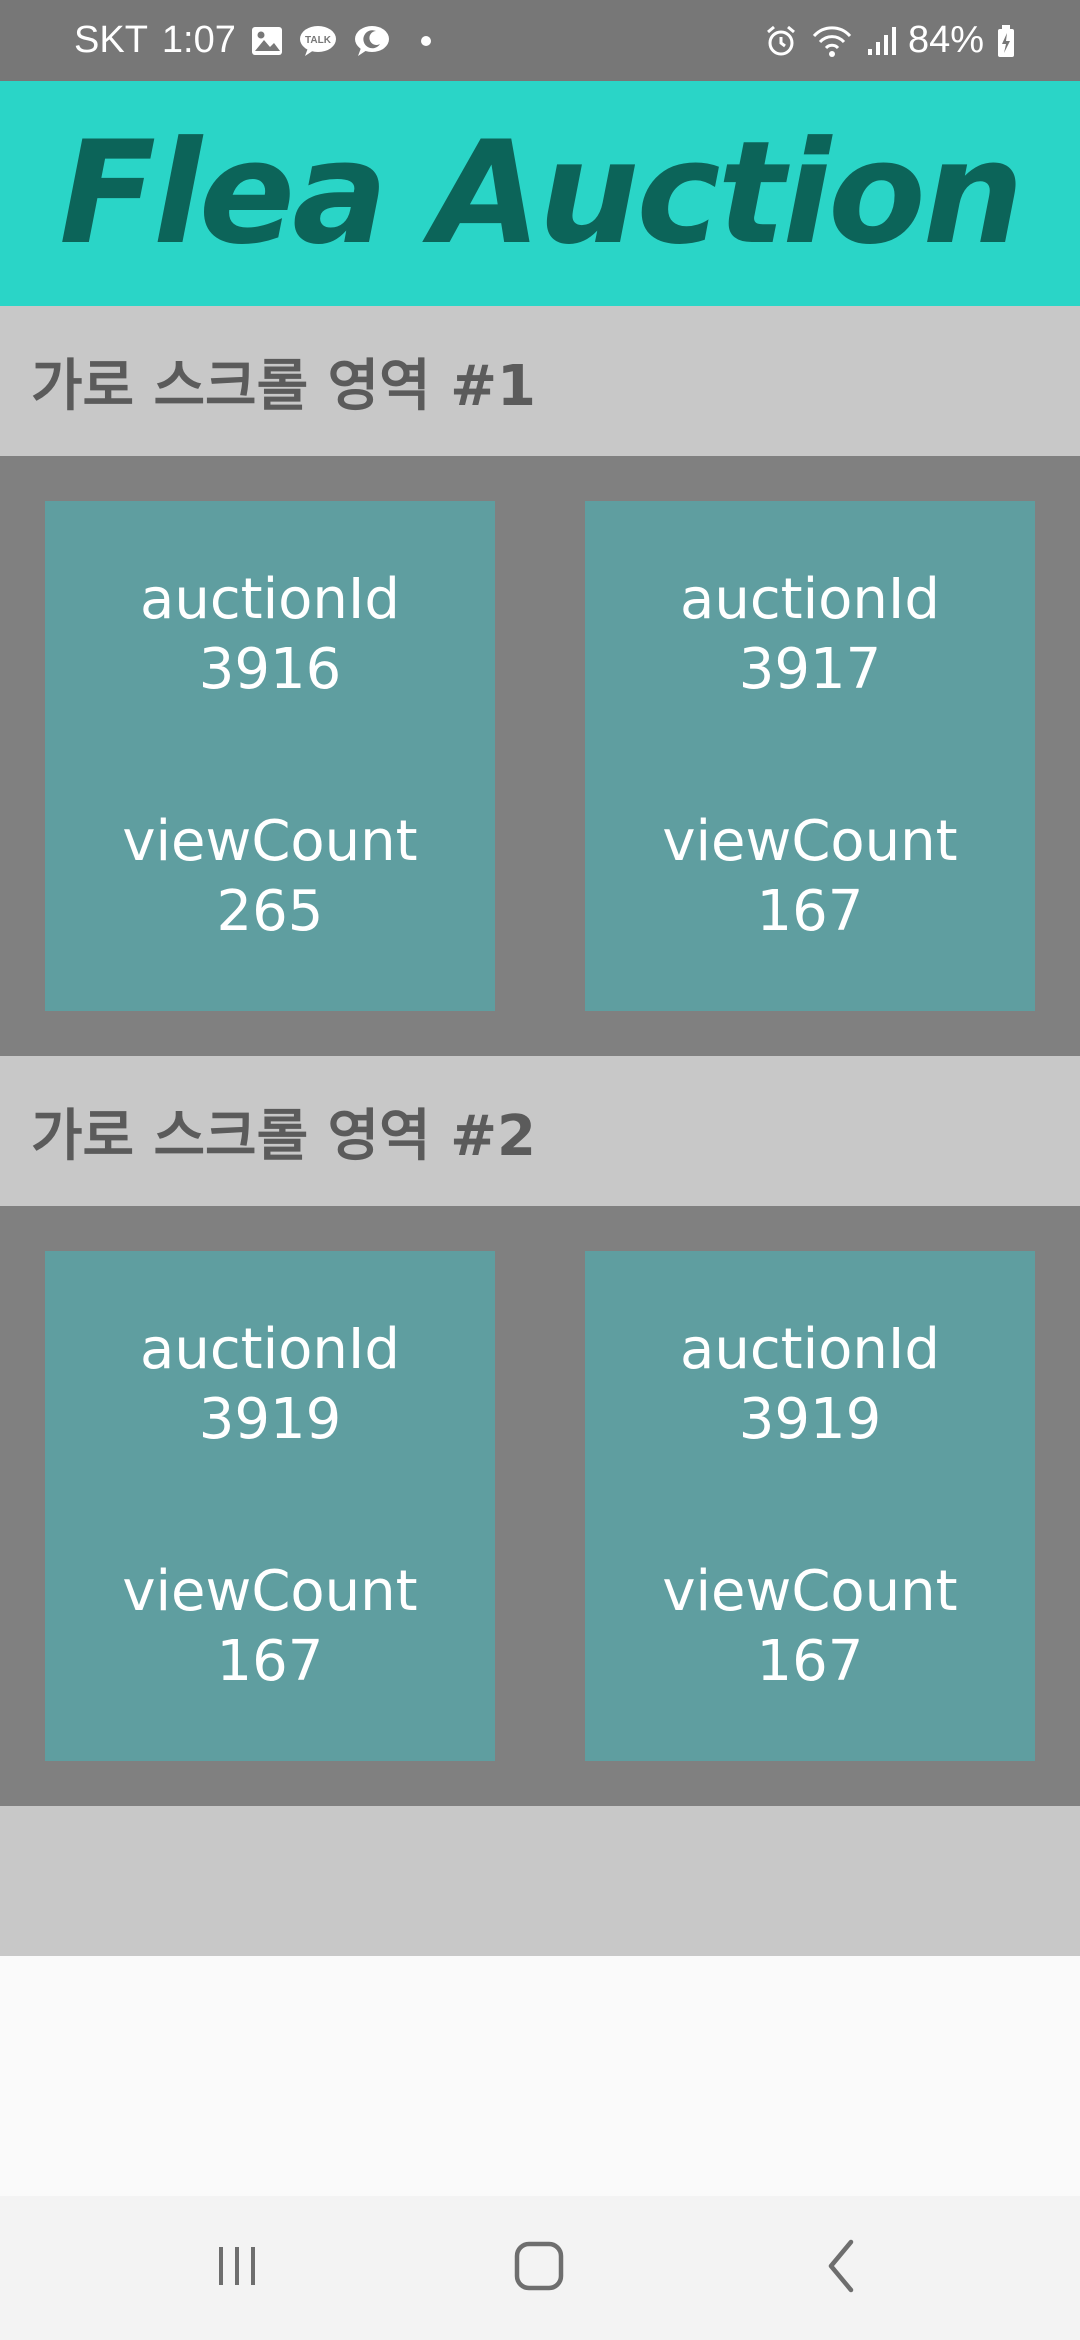  I want to click on section-header-2: 가로 스크롤 영역 #2, so click(540, 1131).